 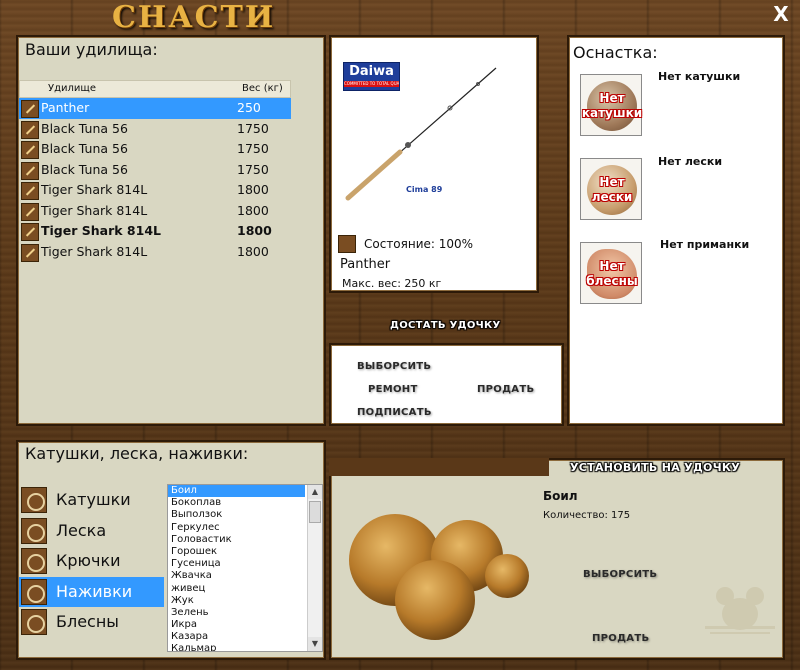 What do you see at coordinates (612, 197) in the screenshot?
I see `line-slot-badge: лески` at bounding box center [612, 197].